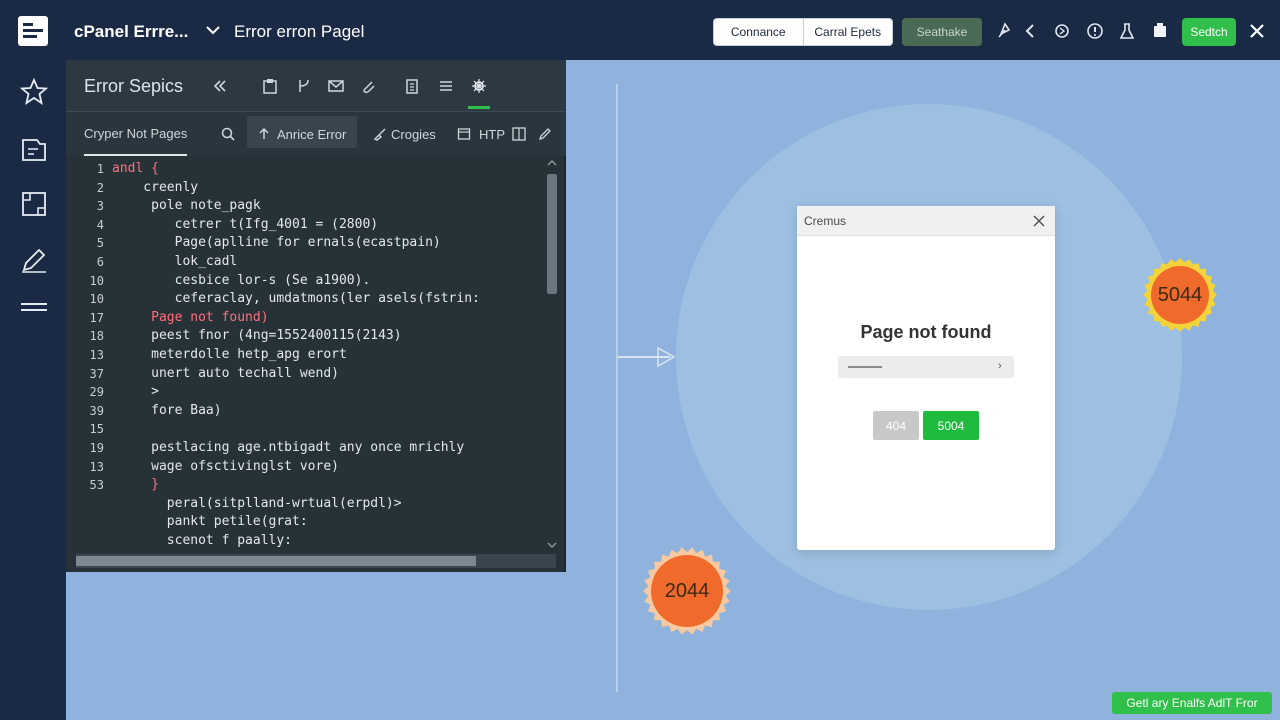 The height and width of the screenshot is (720, 1280). What do you see at coordinates (34, 260) in the screenshot?
I see `edit-icon` at bounding box center [34, 260].